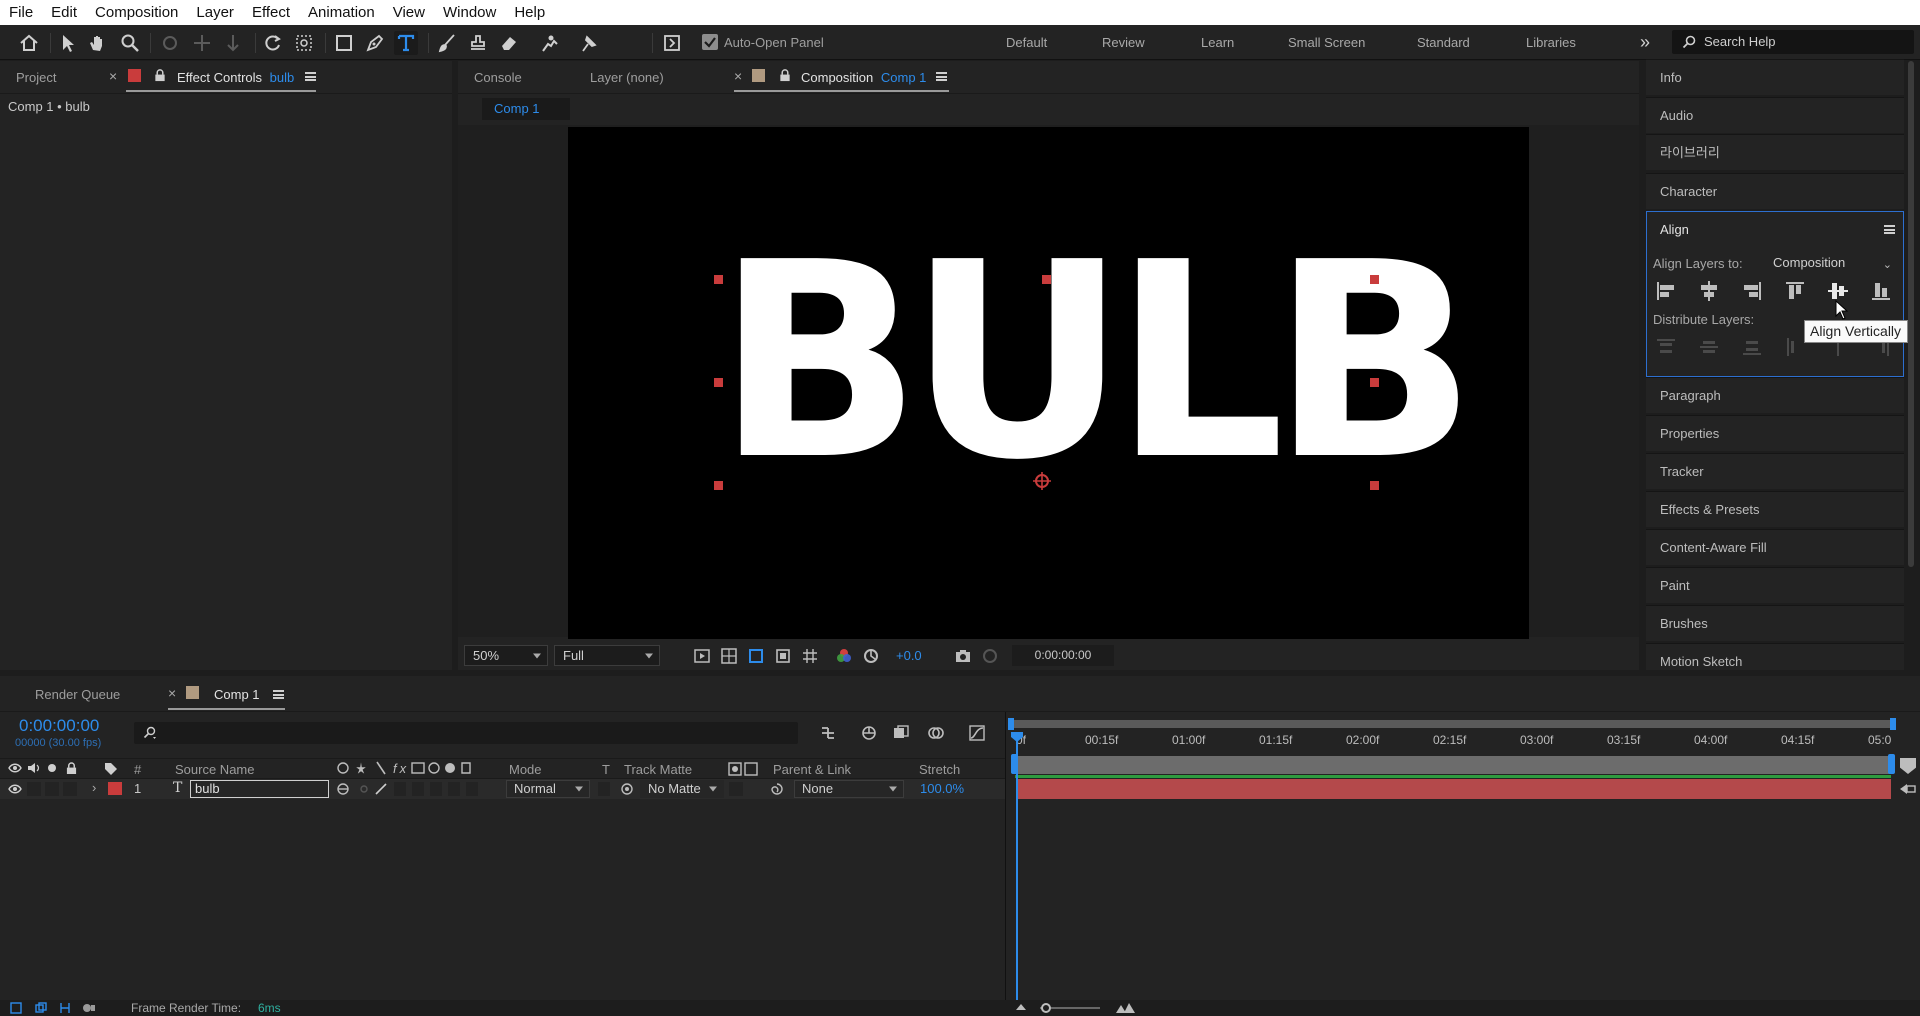 This screenshot has width=1920, height=1016. What do you see at coordinates (901, 733) in the screenshot?
I see `frame-blending-icon` at bounding box center [901, 733].